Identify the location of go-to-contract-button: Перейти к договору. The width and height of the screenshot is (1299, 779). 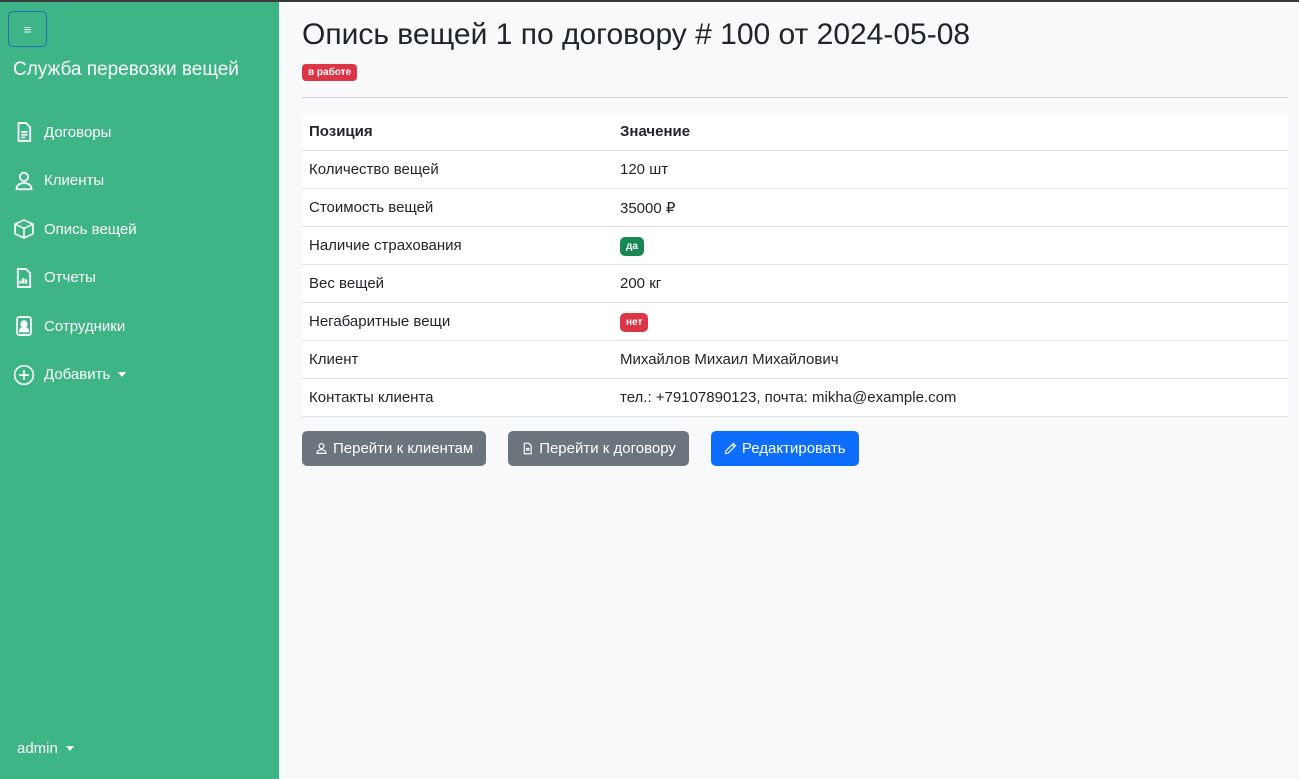
(598, 448).